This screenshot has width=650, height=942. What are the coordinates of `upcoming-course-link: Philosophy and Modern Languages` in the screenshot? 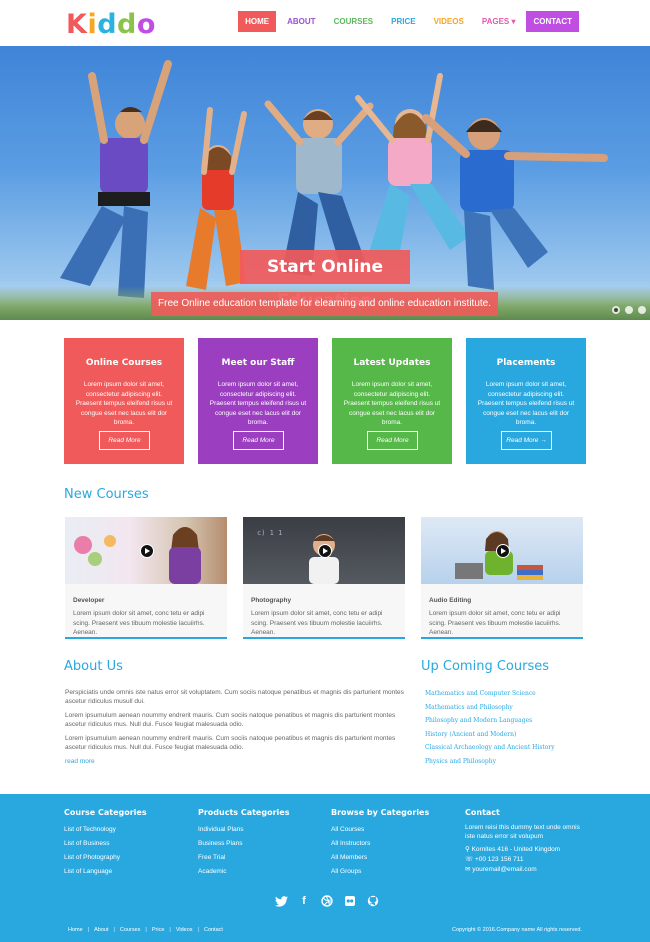 It's located at (490, 724).